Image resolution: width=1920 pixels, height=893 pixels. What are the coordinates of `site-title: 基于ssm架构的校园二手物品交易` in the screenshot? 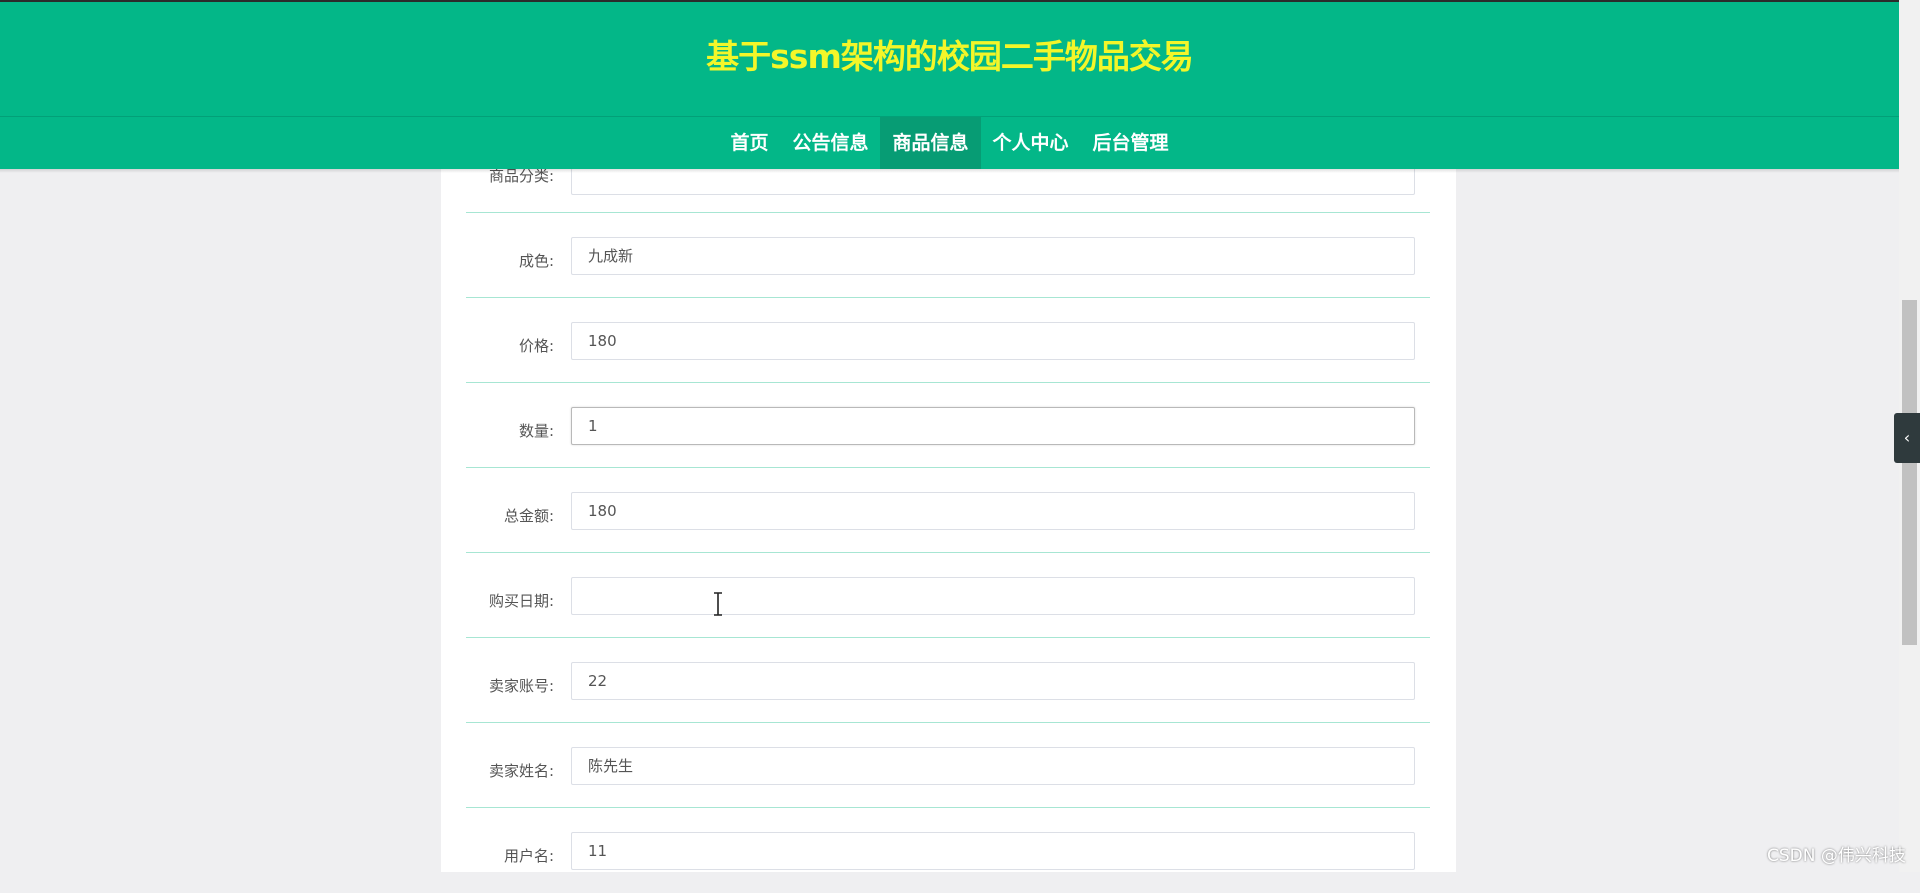 It's located at (950, 56).